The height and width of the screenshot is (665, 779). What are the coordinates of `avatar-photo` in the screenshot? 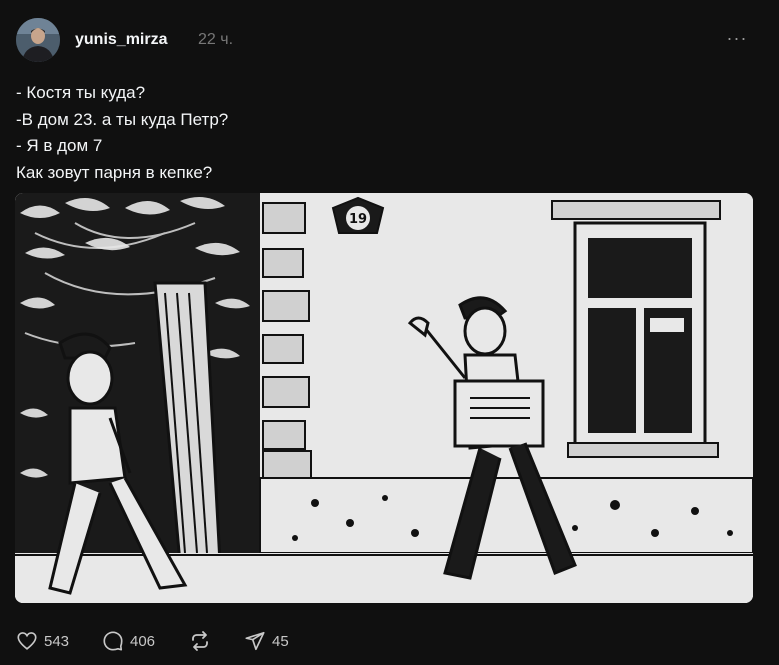 It's located at (38, 40).